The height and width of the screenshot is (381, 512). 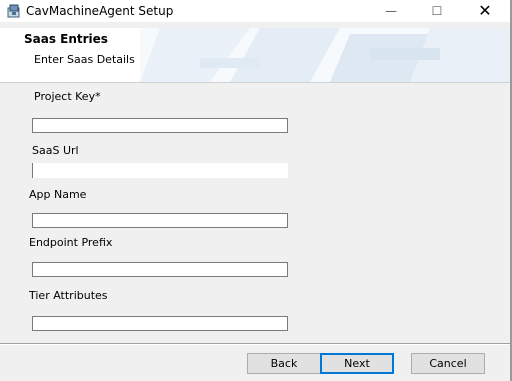 I want to click on banner-divider, so click(x=256, y=82).